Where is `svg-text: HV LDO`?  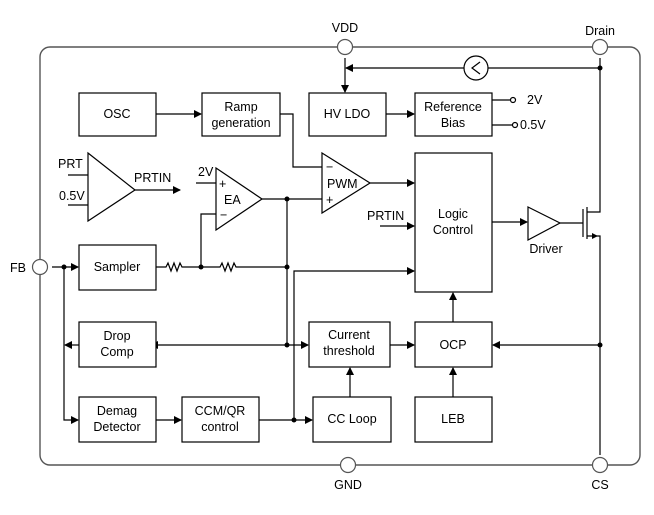 svg-text: HV LDO is located at coordinates (347, 114).